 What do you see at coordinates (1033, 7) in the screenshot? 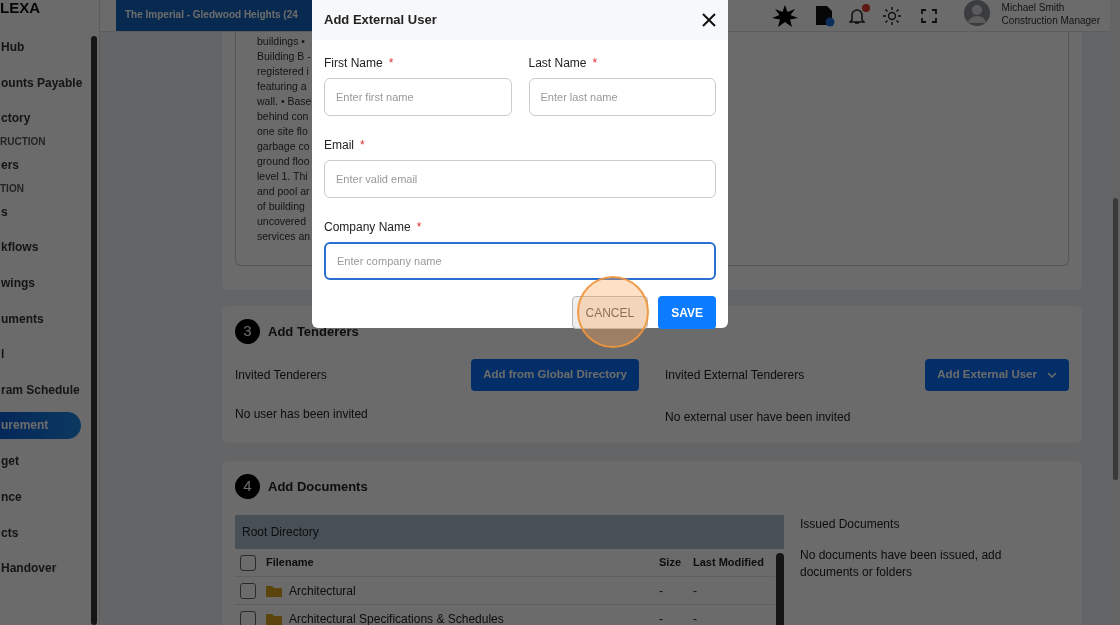
I see `user-name: Michael Smith` at bounding box center [1033, 7].